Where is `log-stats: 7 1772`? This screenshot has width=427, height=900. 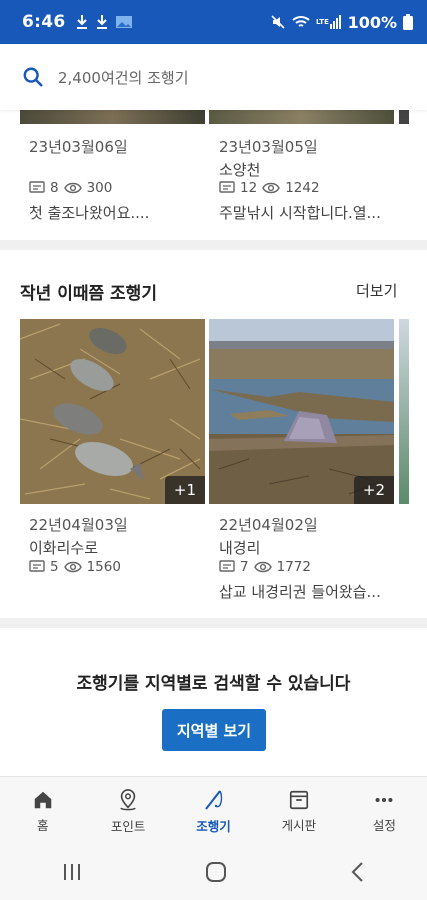
log-stats: 7 1772 is located at coordinates (265, 567).